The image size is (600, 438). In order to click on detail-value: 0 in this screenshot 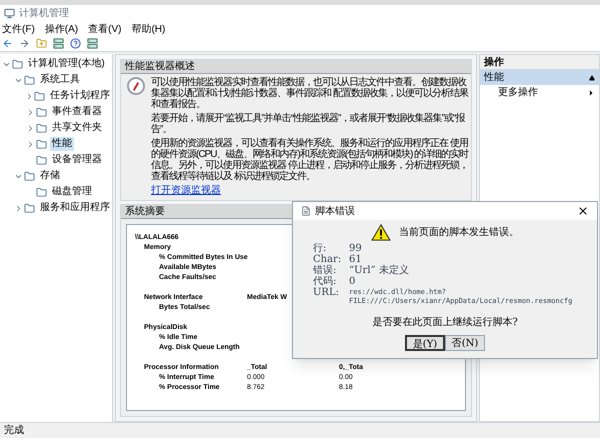, I will do `click(352, 282)`.